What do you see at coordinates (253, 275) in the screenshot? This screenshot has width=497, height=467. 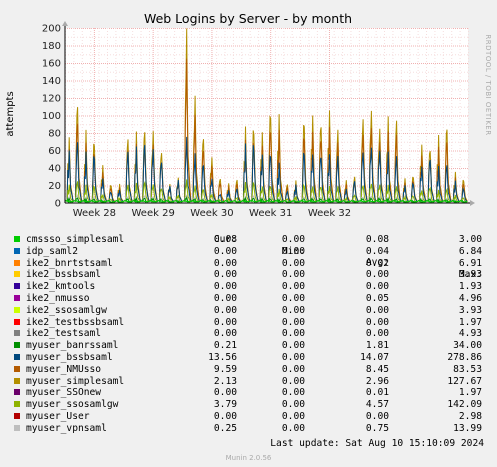 I see `legend-row: ike2_bssbsaml 0.00 0.00 0.00 3.93` at bounding box center [253, 275].